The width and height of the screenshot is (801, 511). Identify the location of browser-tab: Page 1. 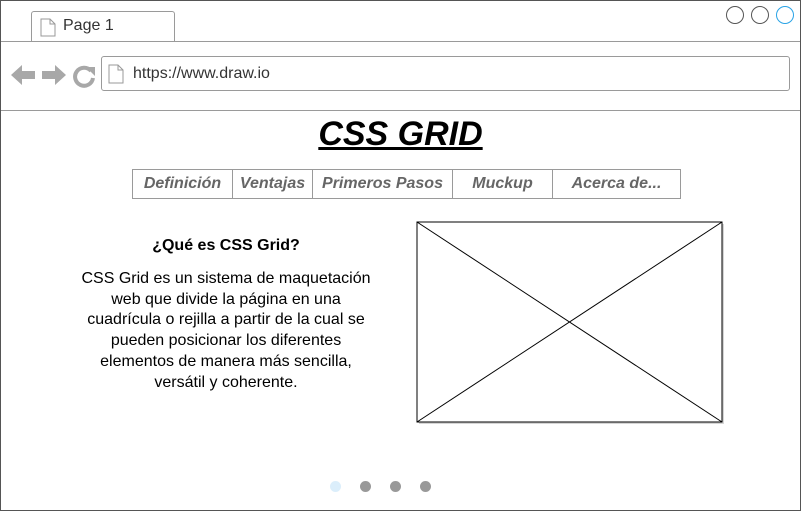
(103, 26).